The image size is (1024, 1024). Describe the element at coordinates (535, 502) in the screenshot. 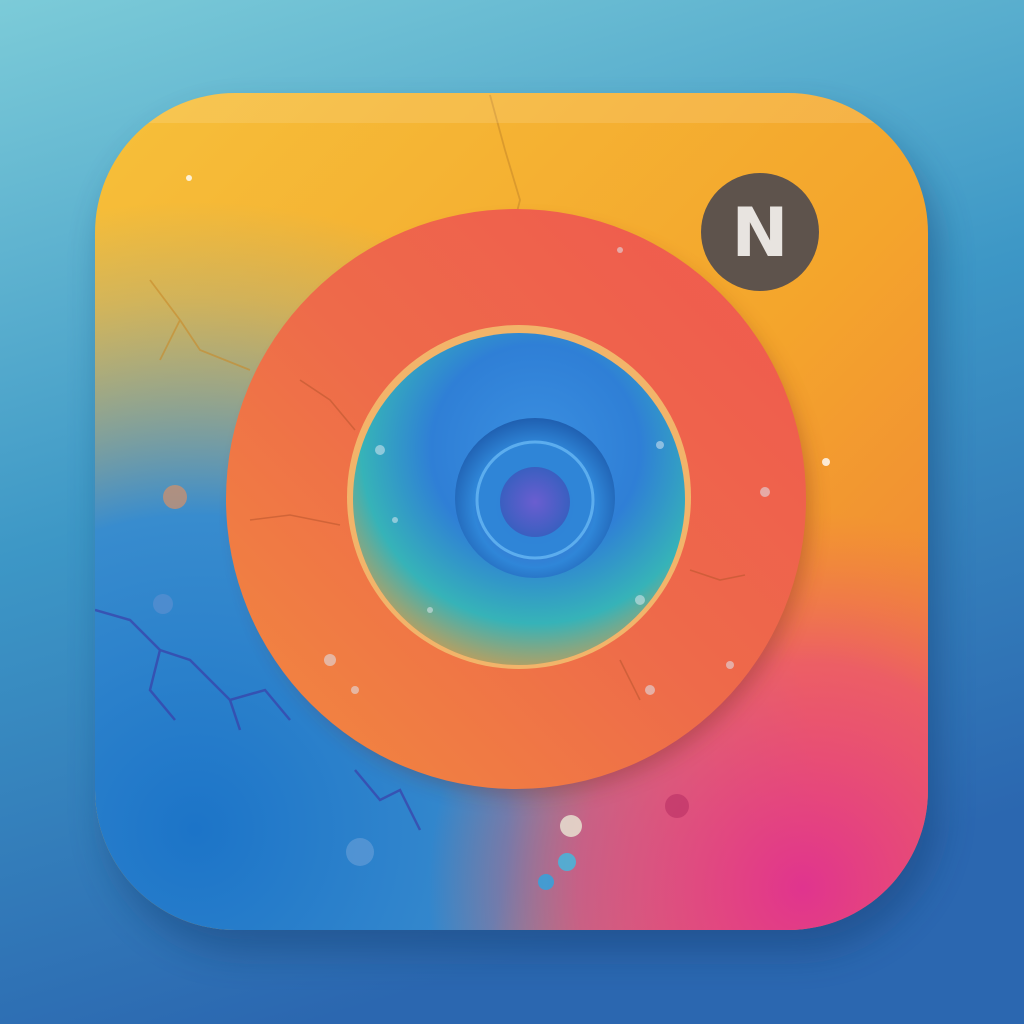

I see `pupil-core` at that location.